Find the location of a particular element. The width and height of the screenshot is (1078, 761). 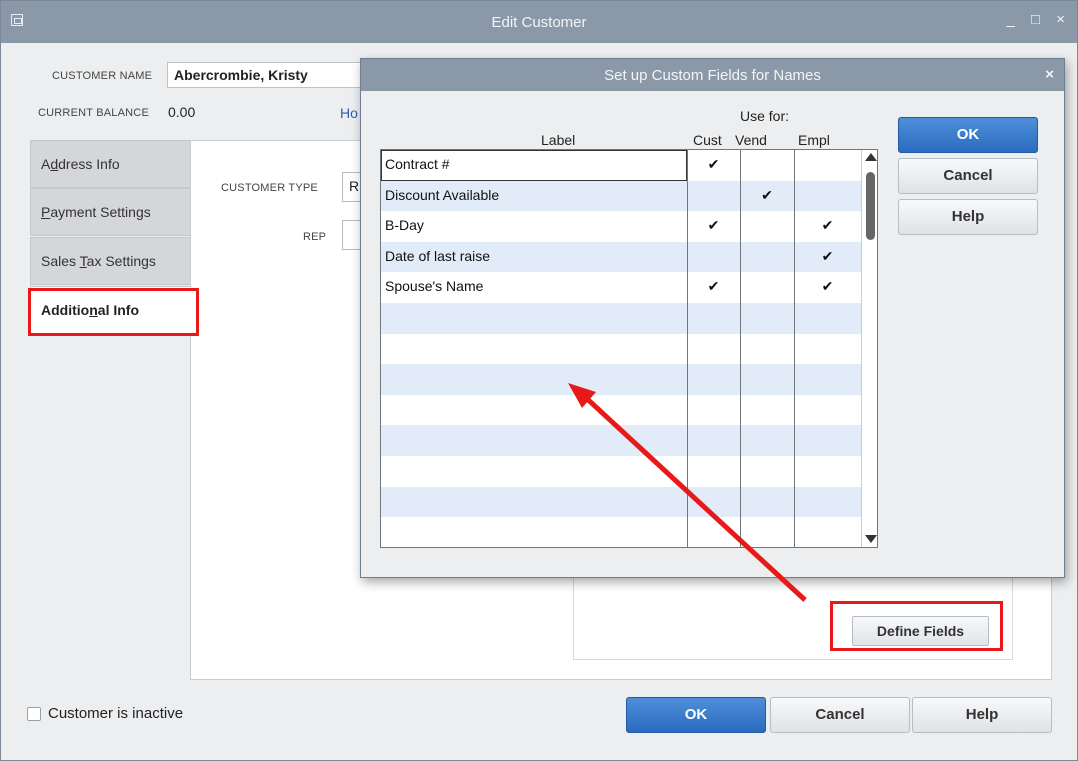

main-titlebar: Edit Customer _ □ × is located at coordinates (539, 22).